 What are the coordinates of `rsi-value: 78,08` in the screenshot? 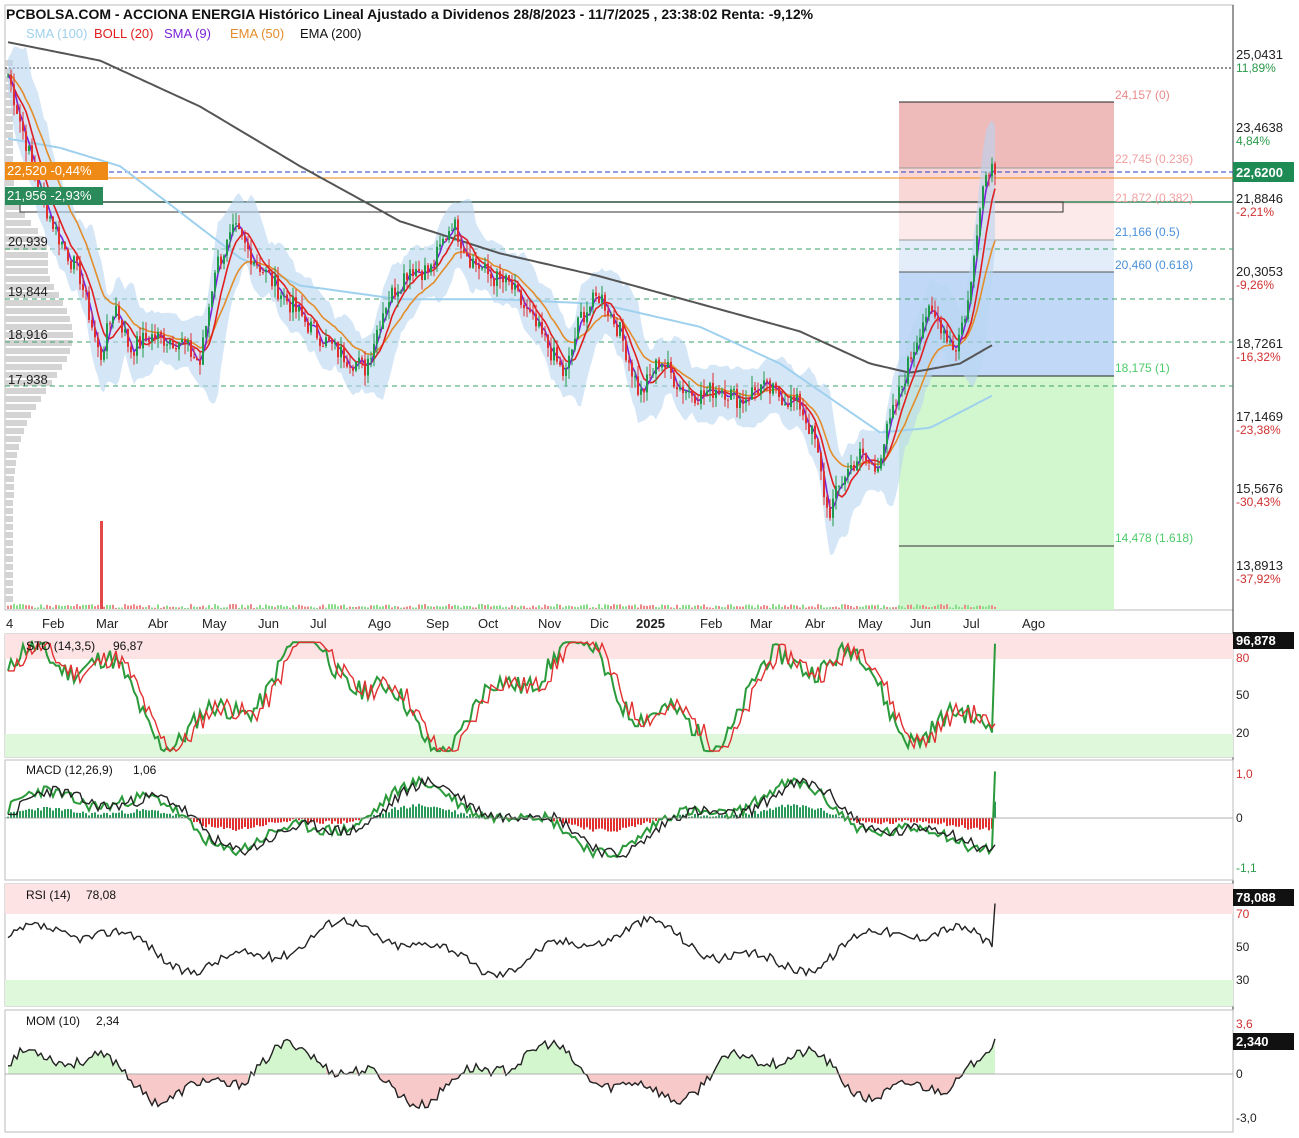 It's located at (101, 895).